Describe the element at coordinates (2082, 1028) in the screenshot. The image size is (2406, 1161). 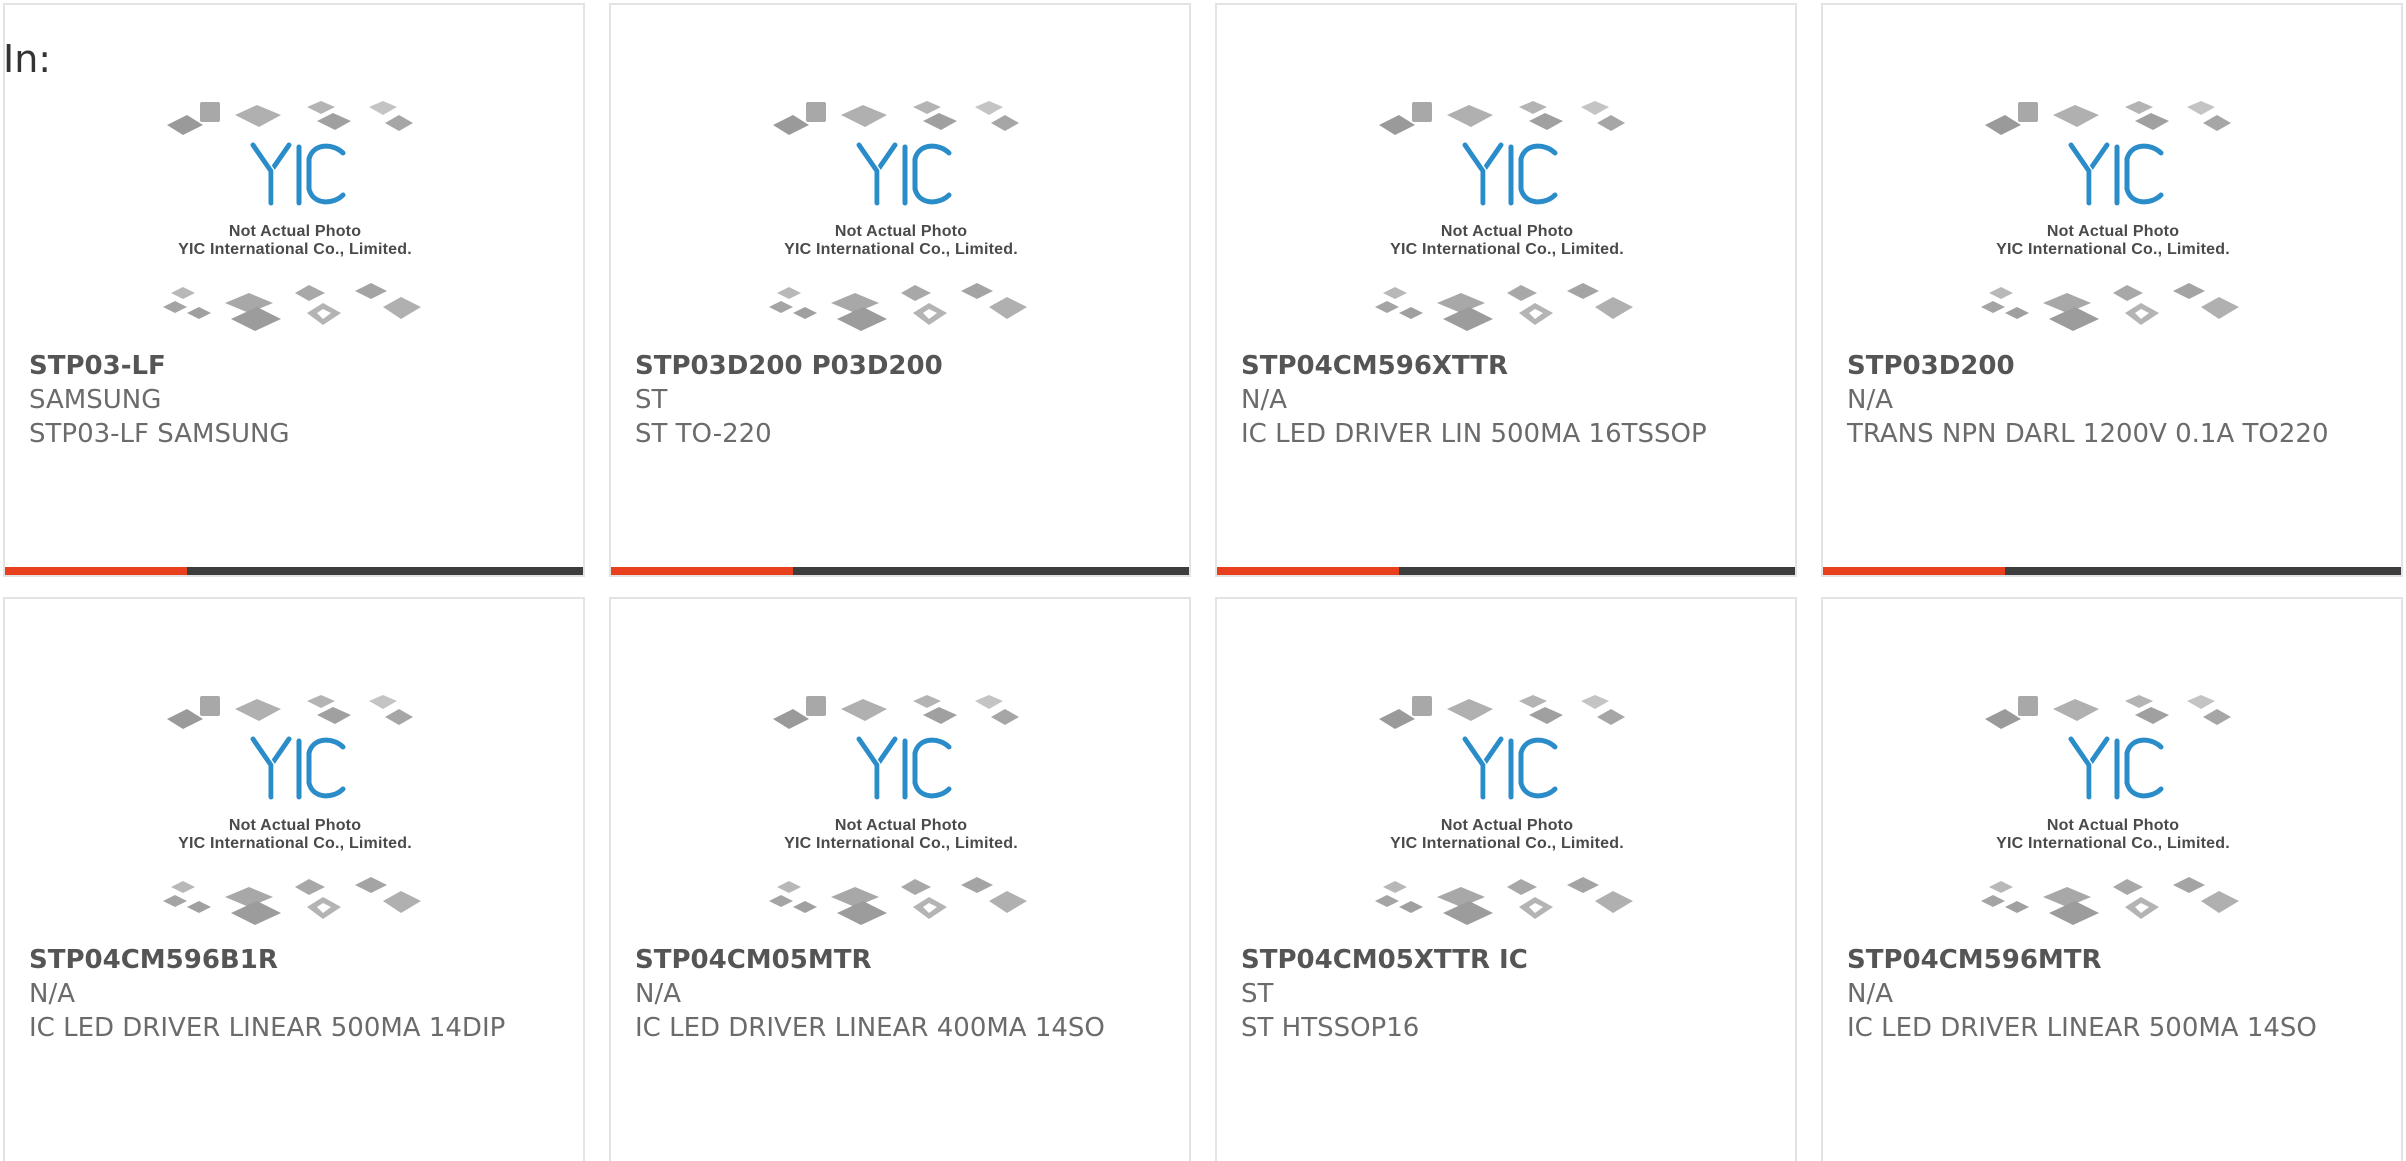
I see `product-description: IC LED DRIVER LINEAR 500MA 14SO` at that location.